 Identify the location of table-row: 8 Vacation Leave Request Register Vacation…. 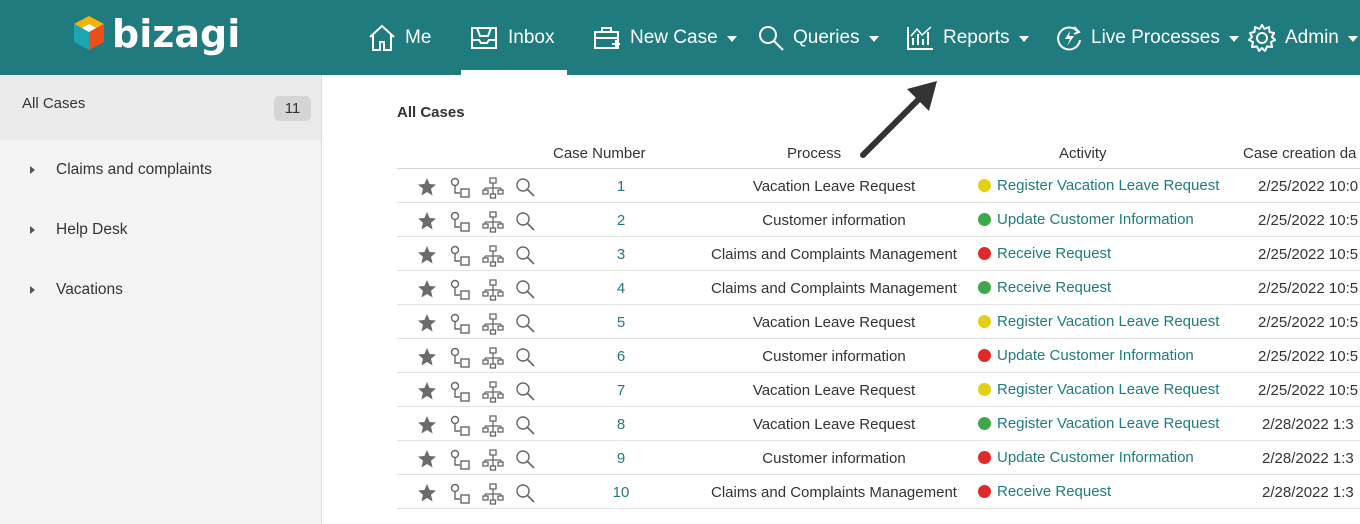
(878, 424).